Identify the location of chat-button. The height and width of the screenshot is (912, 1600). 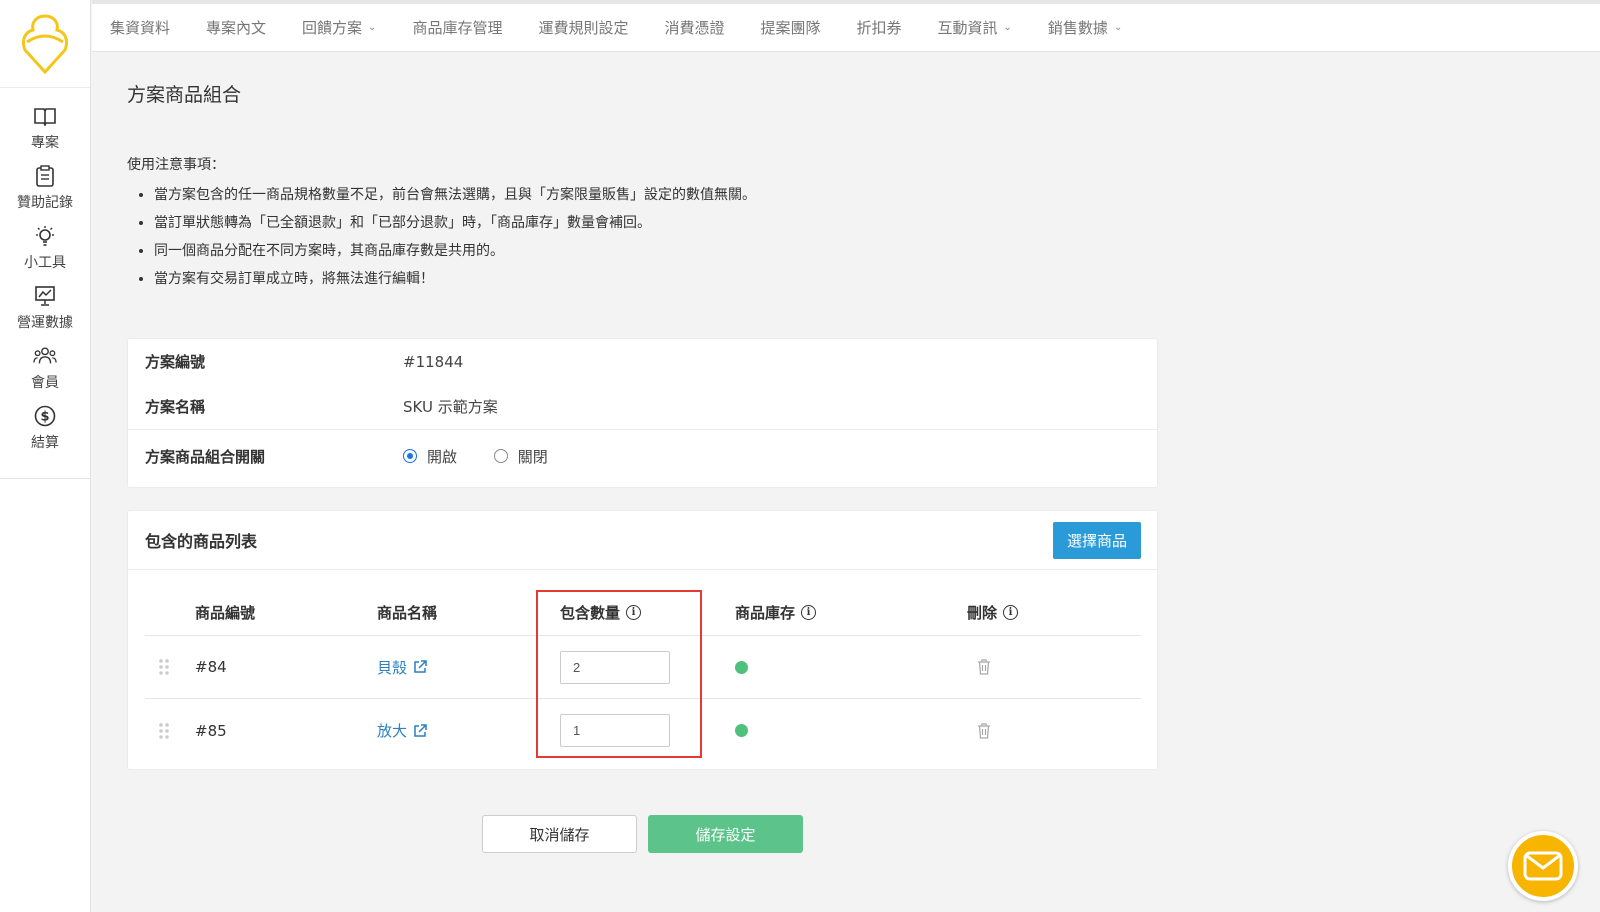
(1543, 866).